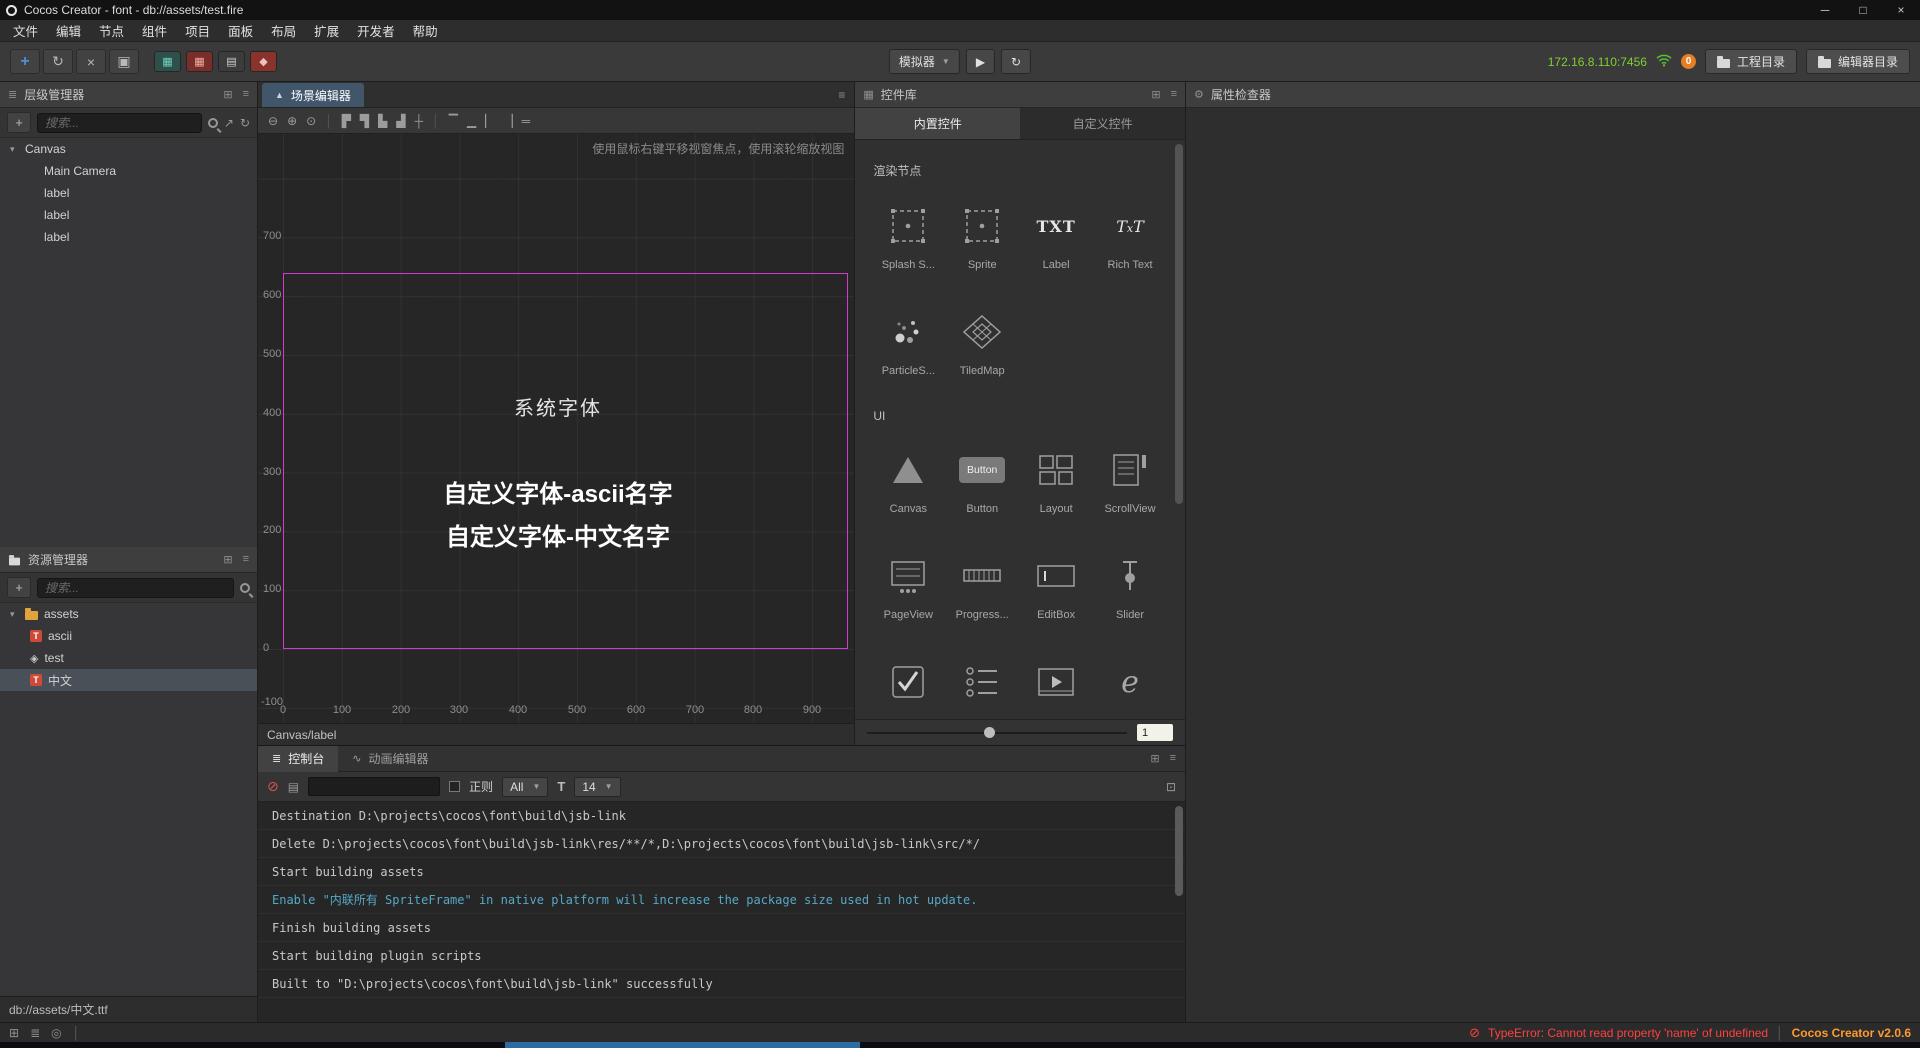 This screenshot has width=1920, height=1048. What do you see at coordinates (938, 123) in the screenshot?
I see `tab-builtin-widgets: 内置控件` at bounding box center [938, 123].